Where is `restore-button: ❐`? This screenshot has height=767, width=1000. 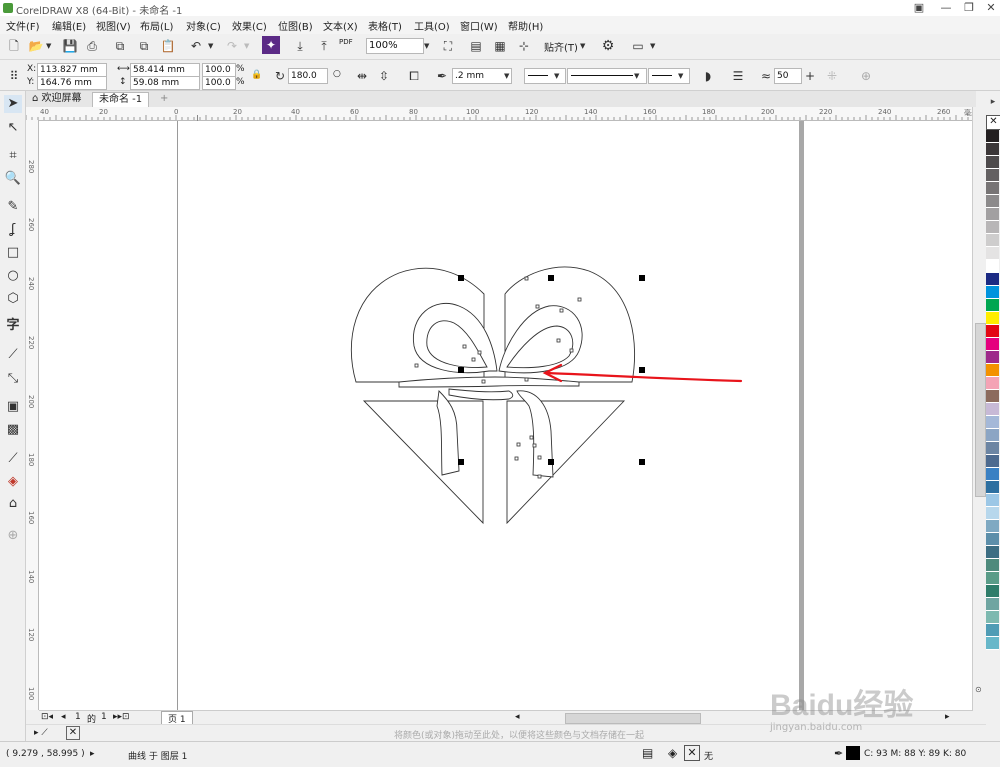
restore-button: ❐ is located at coordinates (969, 8).